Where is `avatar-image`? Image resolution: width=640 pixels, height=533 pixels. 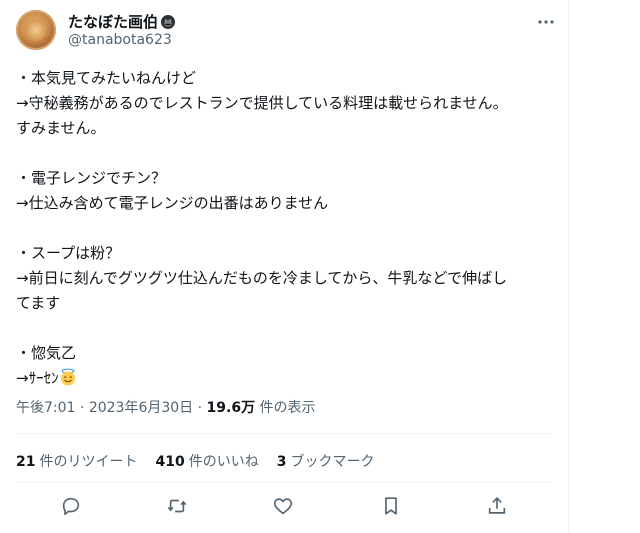
avatar-image is located at coordinates (36, 30).